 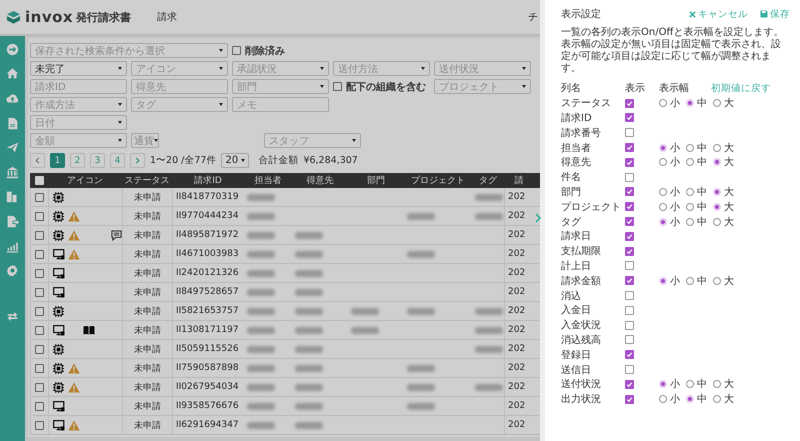 What do you see at coordinates (39, 180) in the screenshot?
I see `select-all-checkbox` at bounding box center [39, 180].